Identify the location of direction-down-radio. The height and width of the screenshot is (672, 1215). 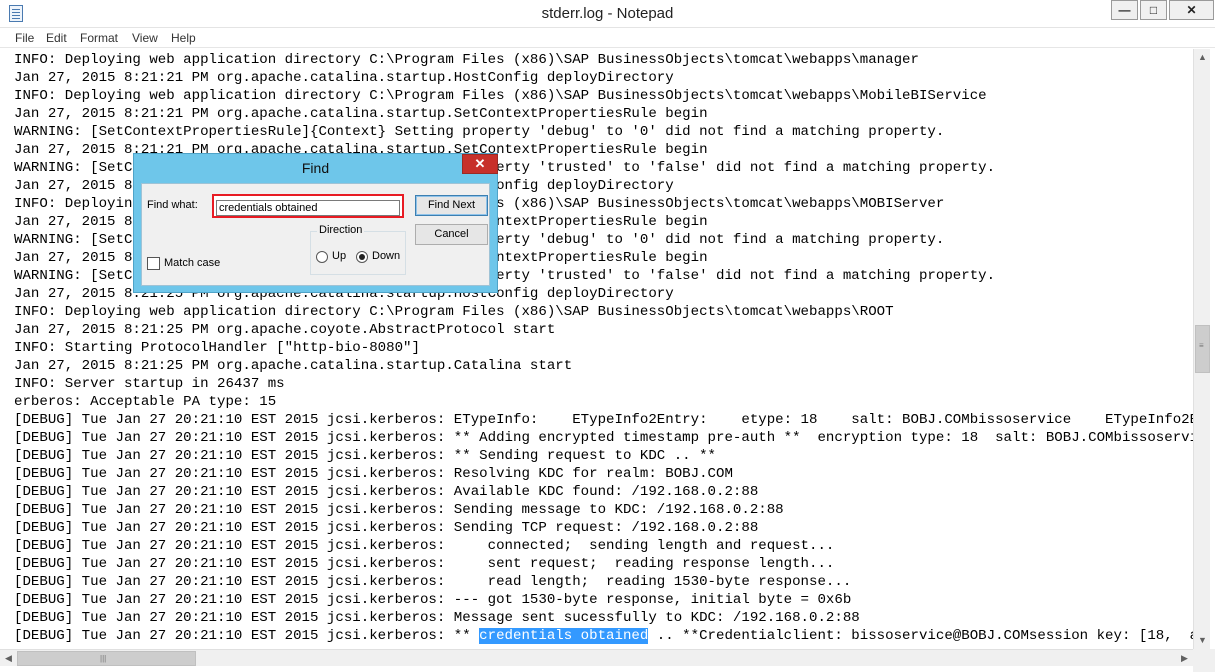
(362, 257).